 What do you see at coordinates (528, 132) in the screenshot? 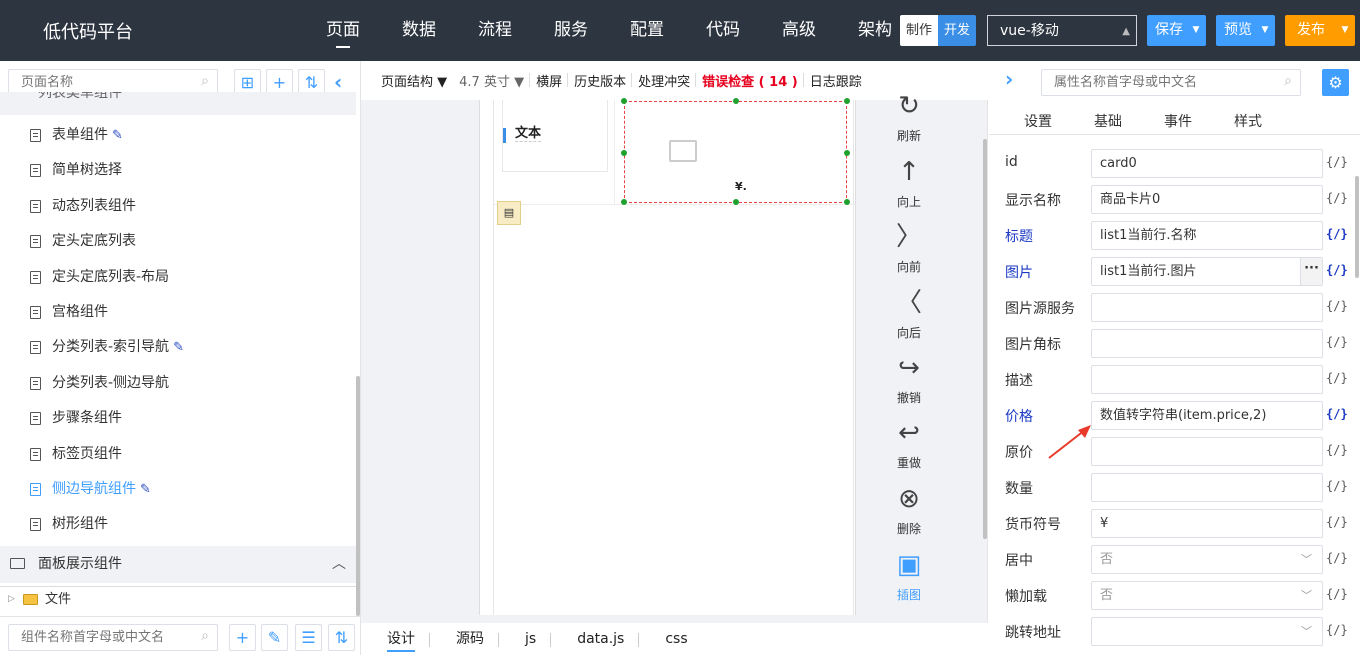
I see `text-component: 文本` at bounding box center [528, 132].